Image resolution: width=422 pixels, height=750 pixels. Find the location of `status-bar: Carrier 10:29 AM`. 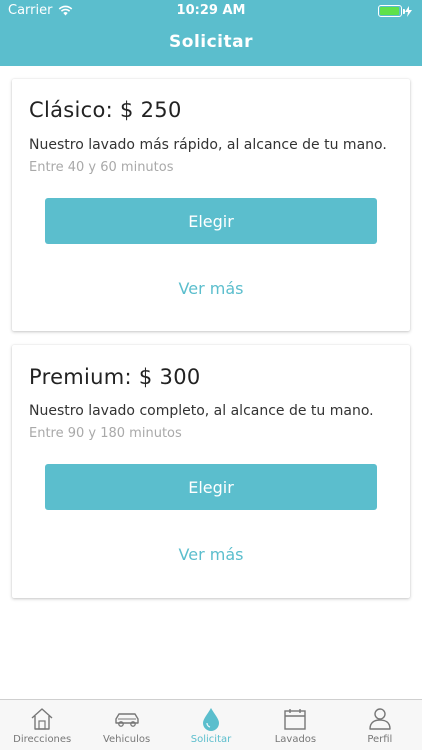

status-bar: Carrier 10:29 AM is located at coordinates (211, 11).